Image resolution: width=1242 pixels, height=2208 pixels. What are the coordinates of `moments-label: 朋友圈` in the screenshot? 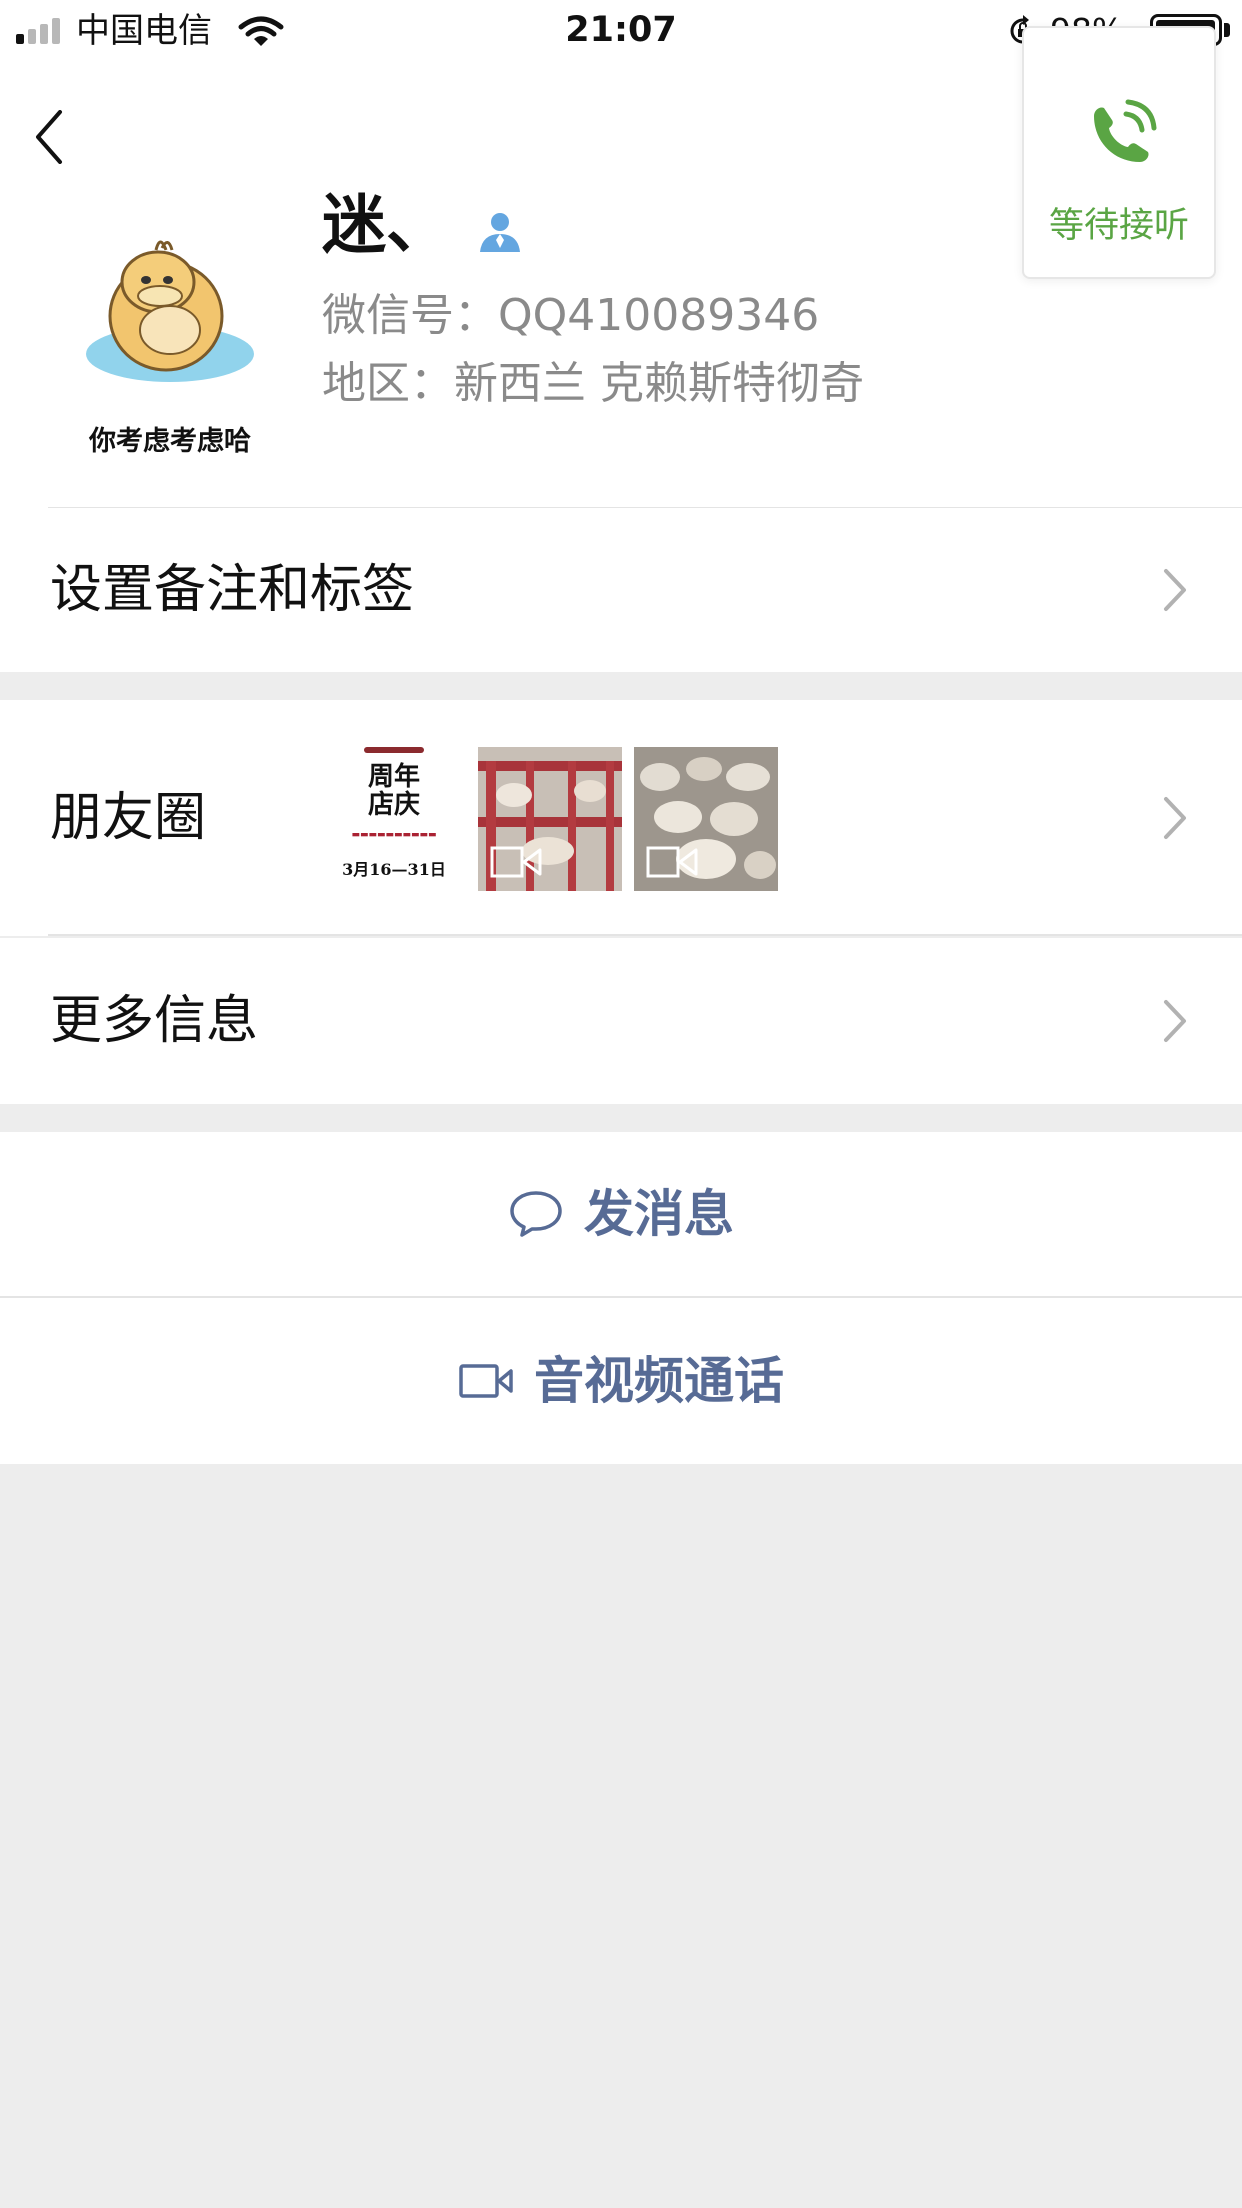 It's located at (128, 818).